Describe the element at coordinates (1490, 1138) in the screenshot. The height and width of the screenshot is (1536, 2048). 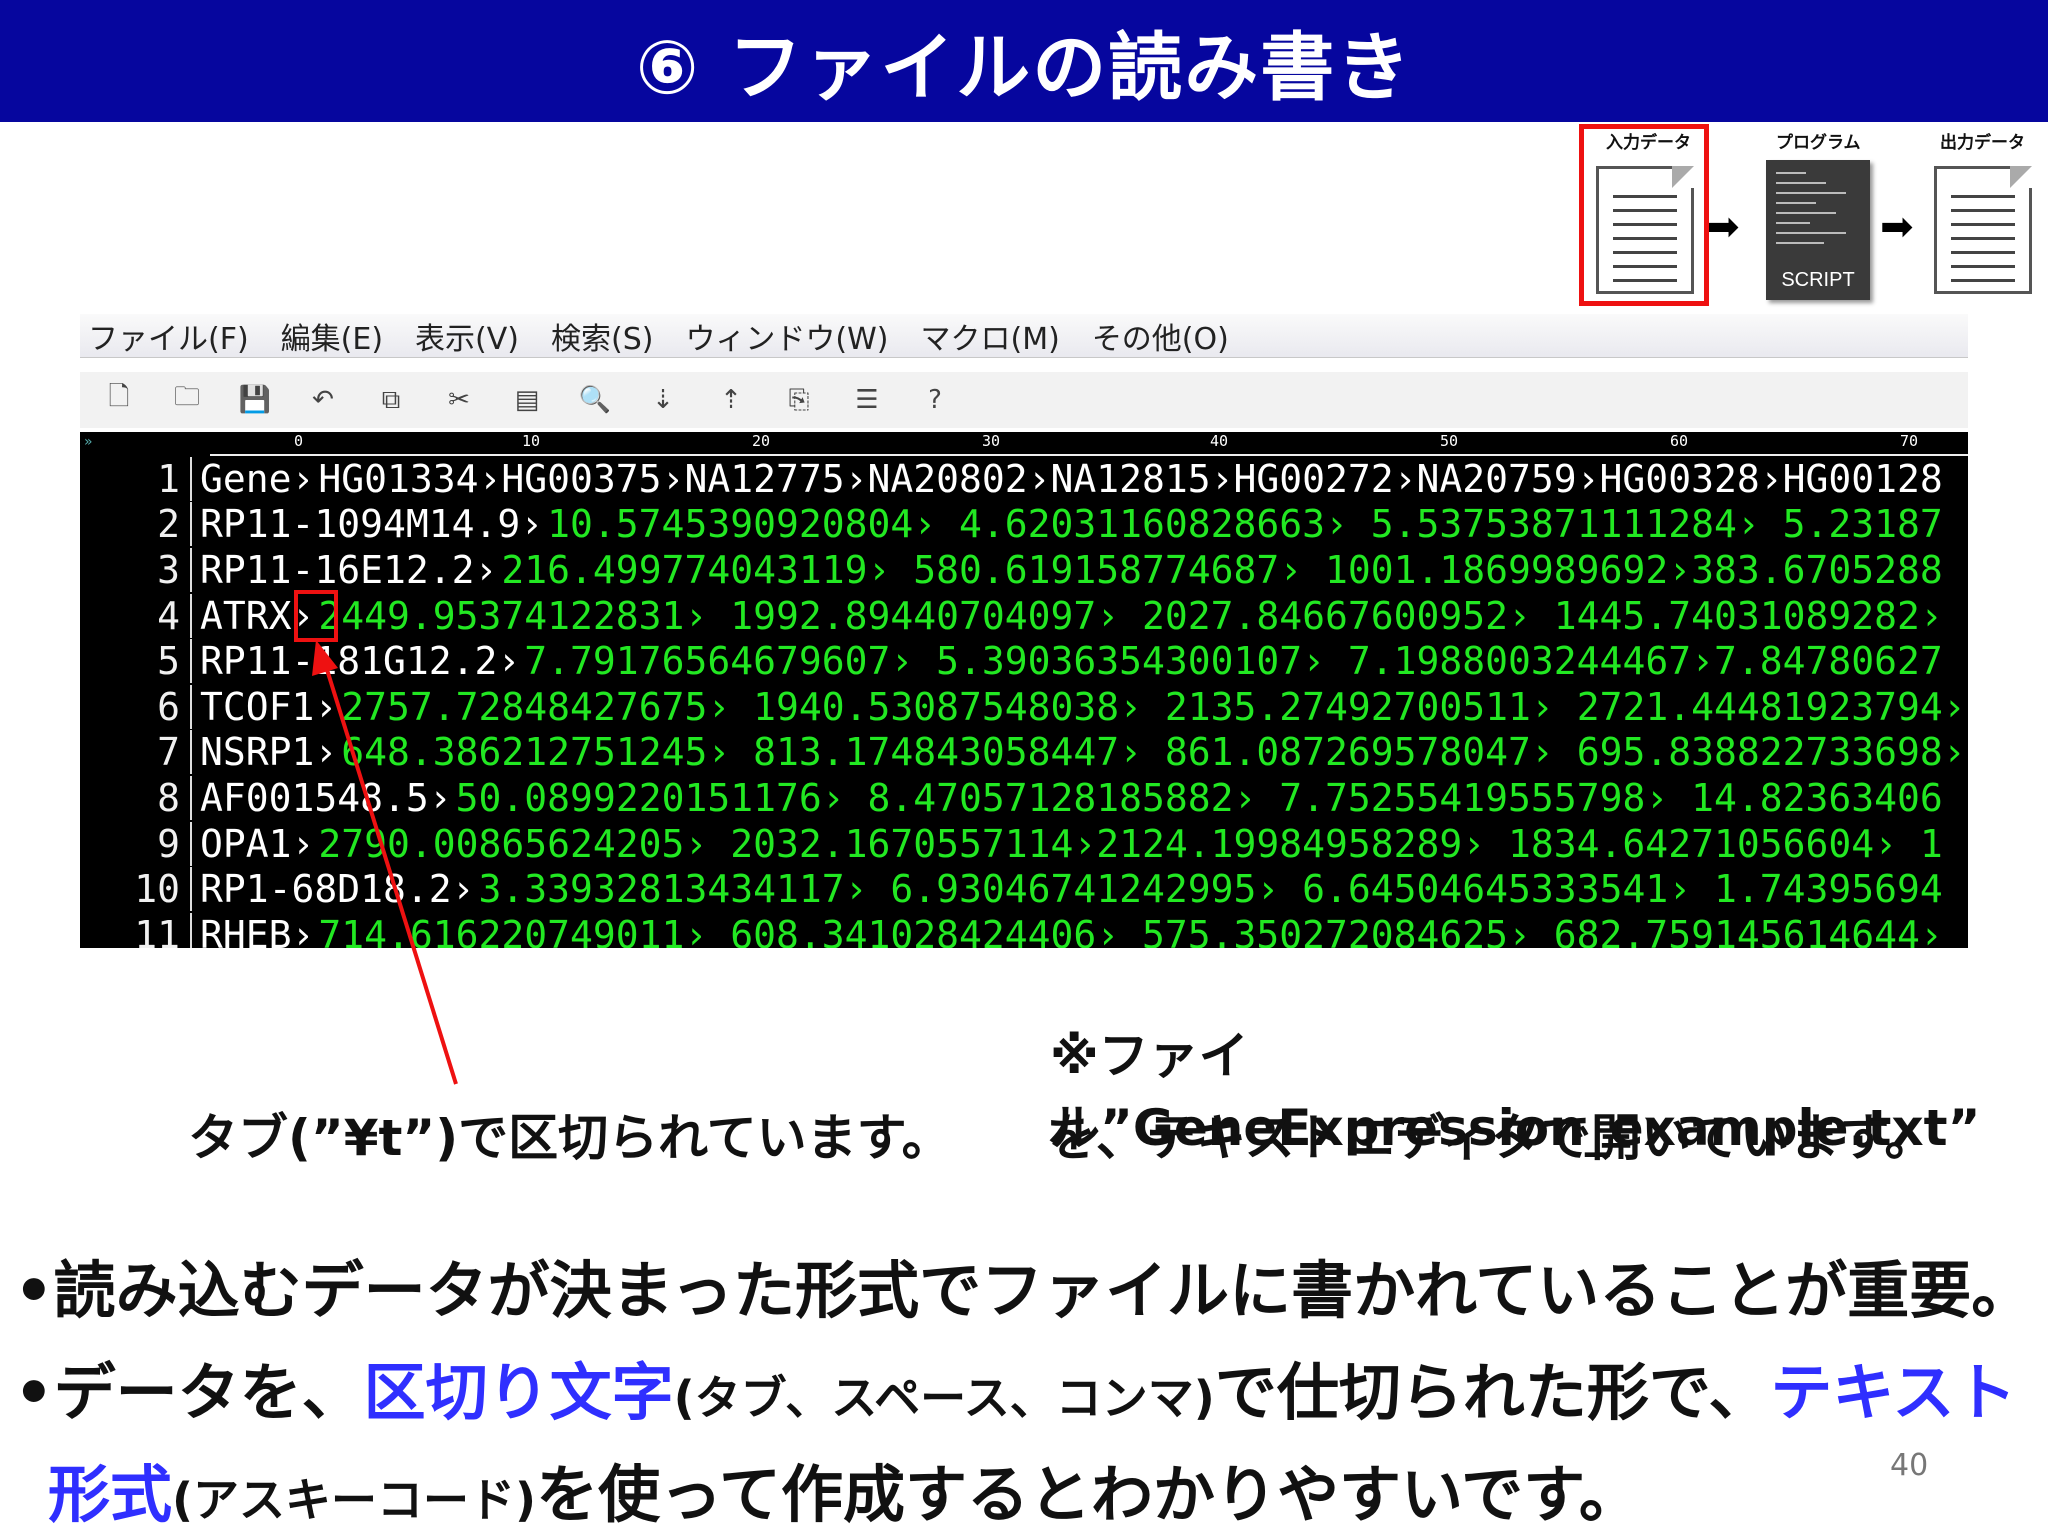
I see `text-editor-note: を、テキストエディタで開いています。` at that location.